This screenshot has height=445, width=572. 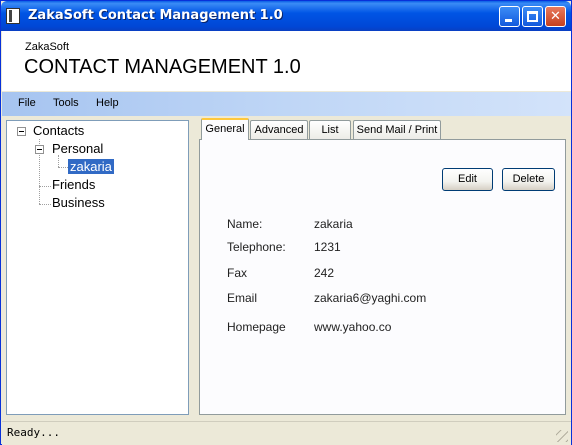 I want to click on email-value: zakaria6@yaghi.com, so click(x=370, y=298).